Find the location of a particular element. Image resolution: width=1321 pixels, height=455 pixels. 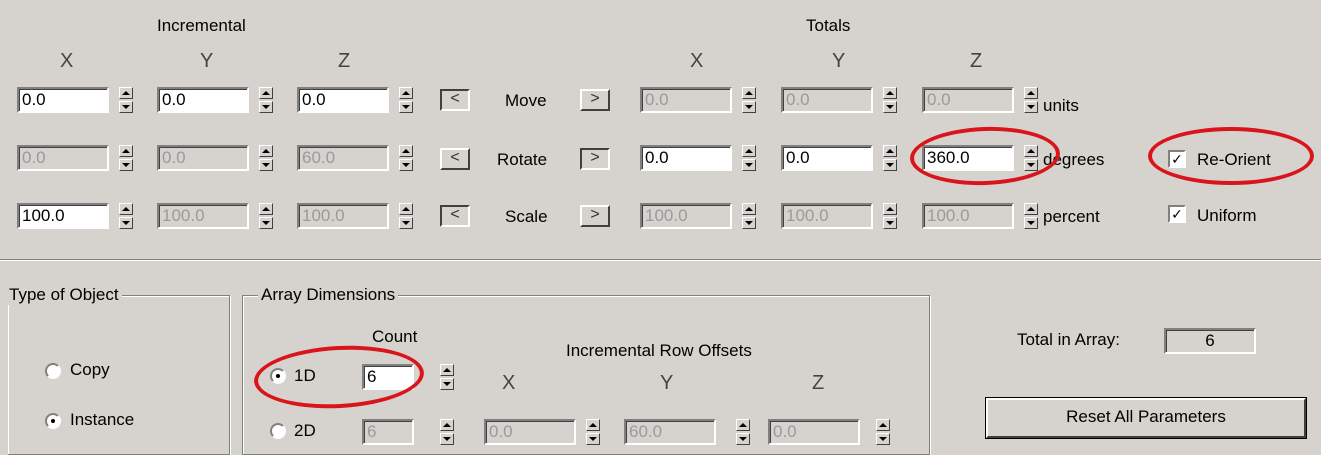

scale-right-arrow-button: > is located at coordinates (595, 216).